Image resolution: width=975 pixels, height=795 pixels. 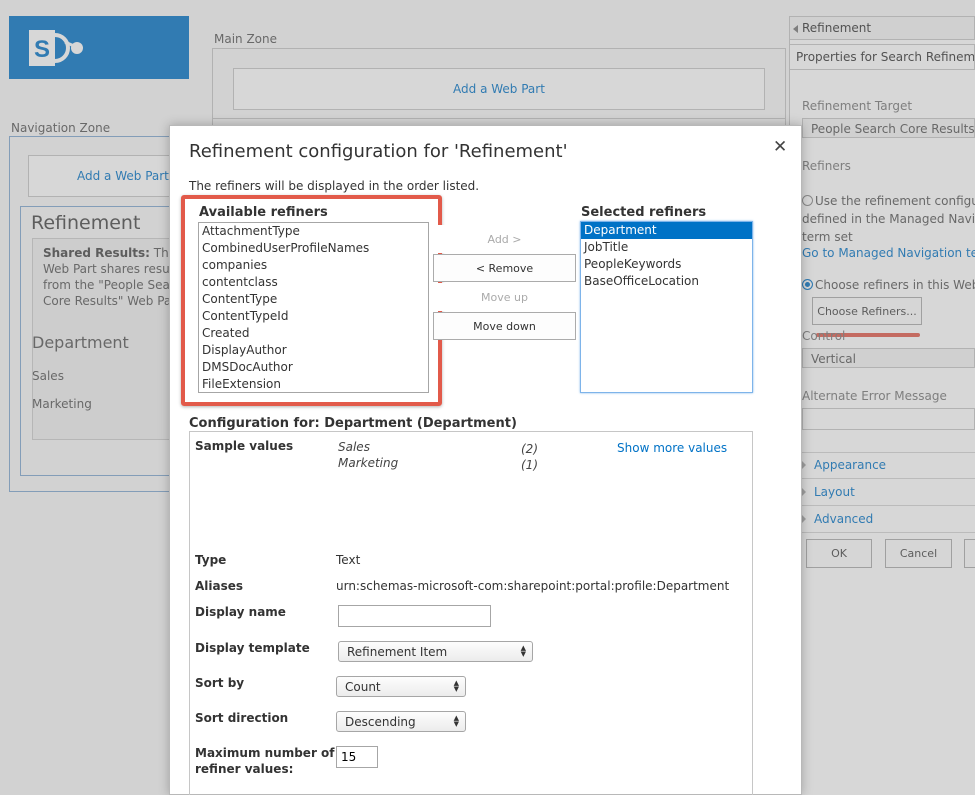 I want to click on sample-values-label: Sample values, so click(x=244, y=446).